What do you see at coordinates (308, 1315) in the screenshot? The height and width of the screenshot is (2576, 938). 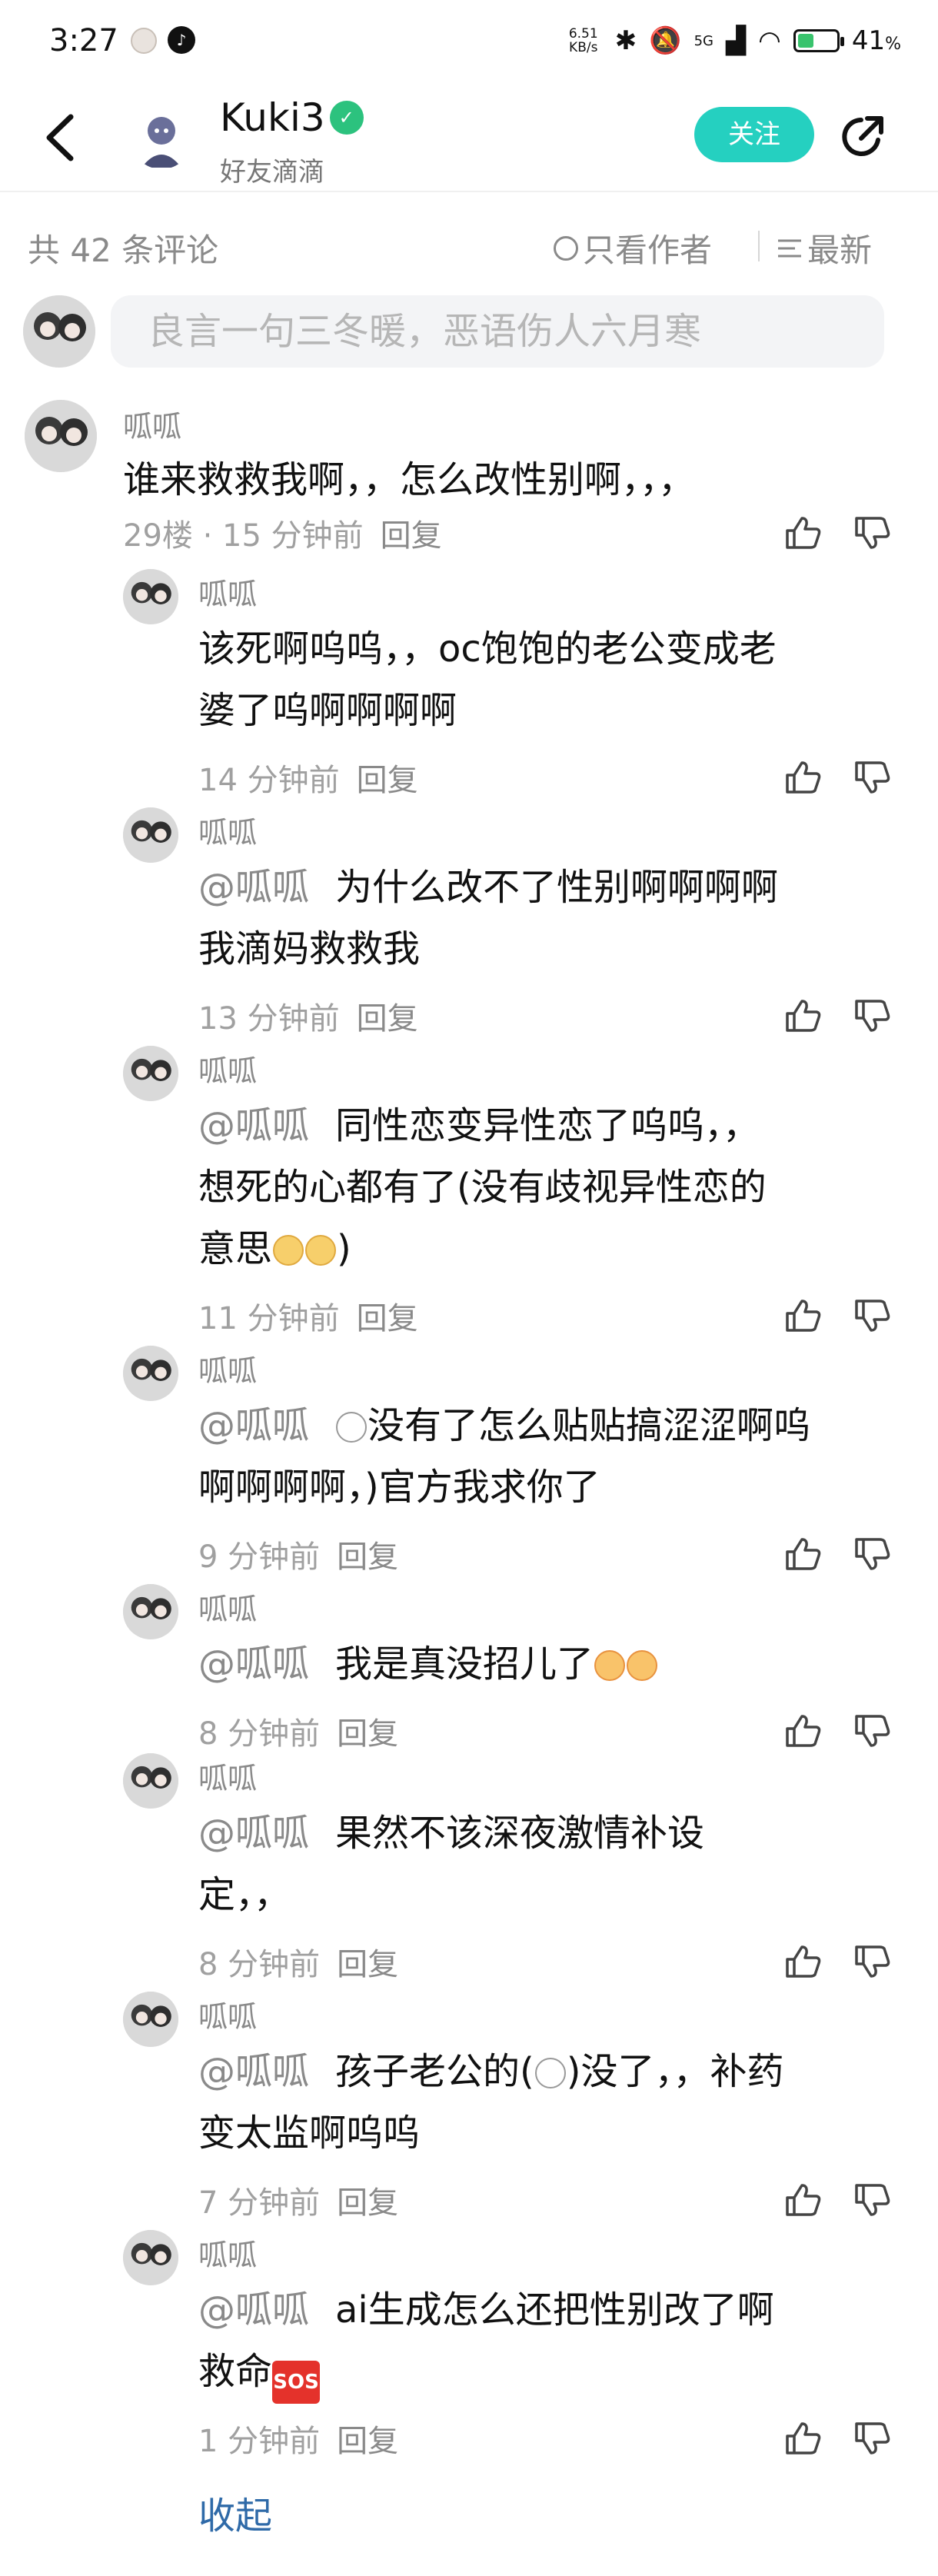 I see `comment-meta: 11 分钟前 回复` at bounding box center [308, 1315].